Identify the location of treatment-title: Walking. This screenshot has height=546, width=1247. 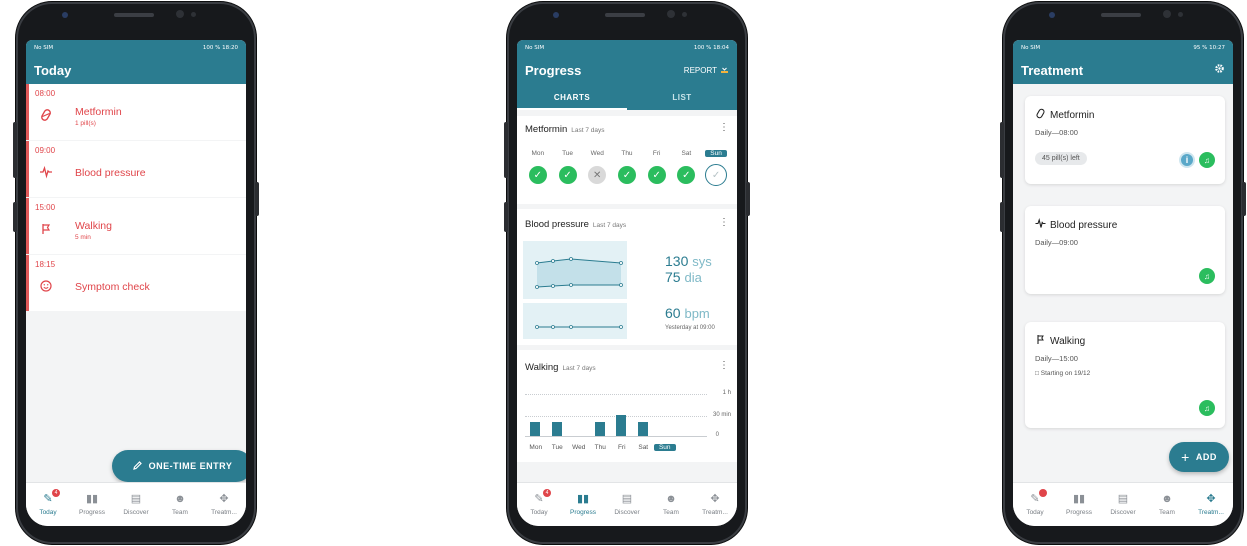
(1068, 341).